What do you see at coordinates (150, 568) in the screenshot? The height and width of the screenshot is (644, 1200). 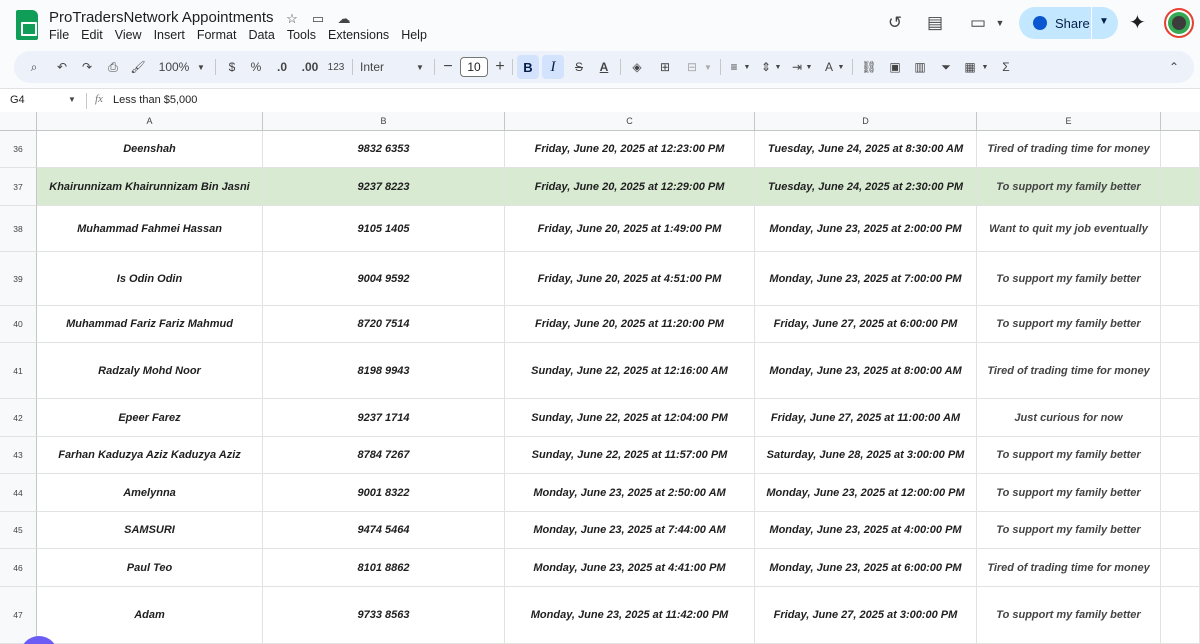 I see `cell-name: Paul Teo` at bounding box center [150, 568].